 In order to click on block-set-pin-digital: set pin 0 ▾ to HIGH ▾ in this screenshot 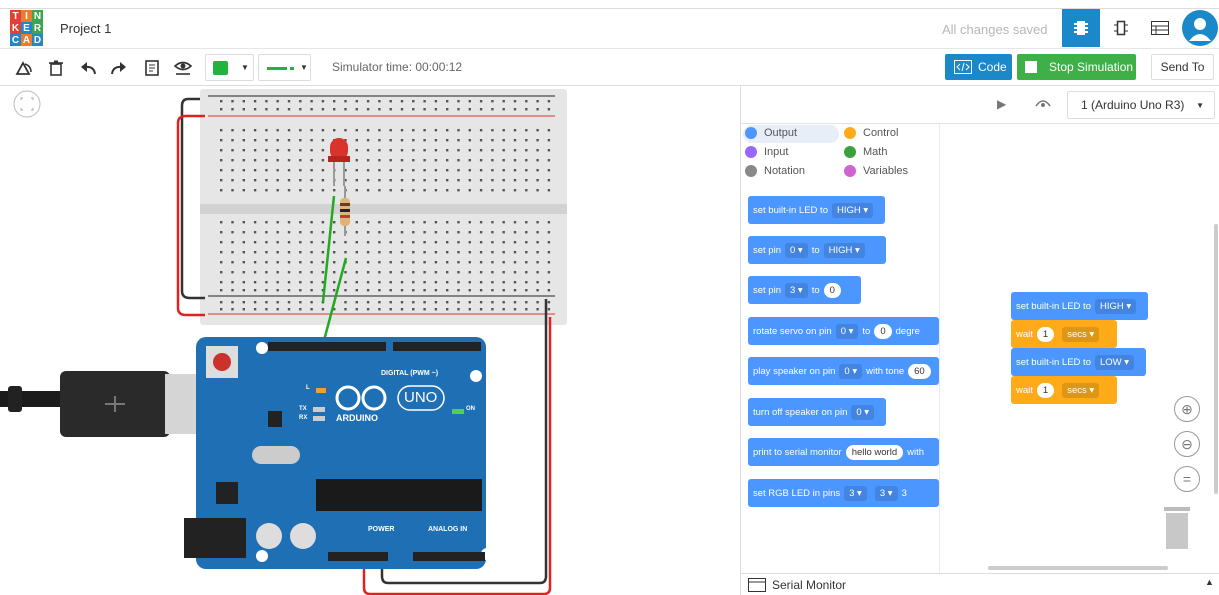, I will do `click(817, 250)`.